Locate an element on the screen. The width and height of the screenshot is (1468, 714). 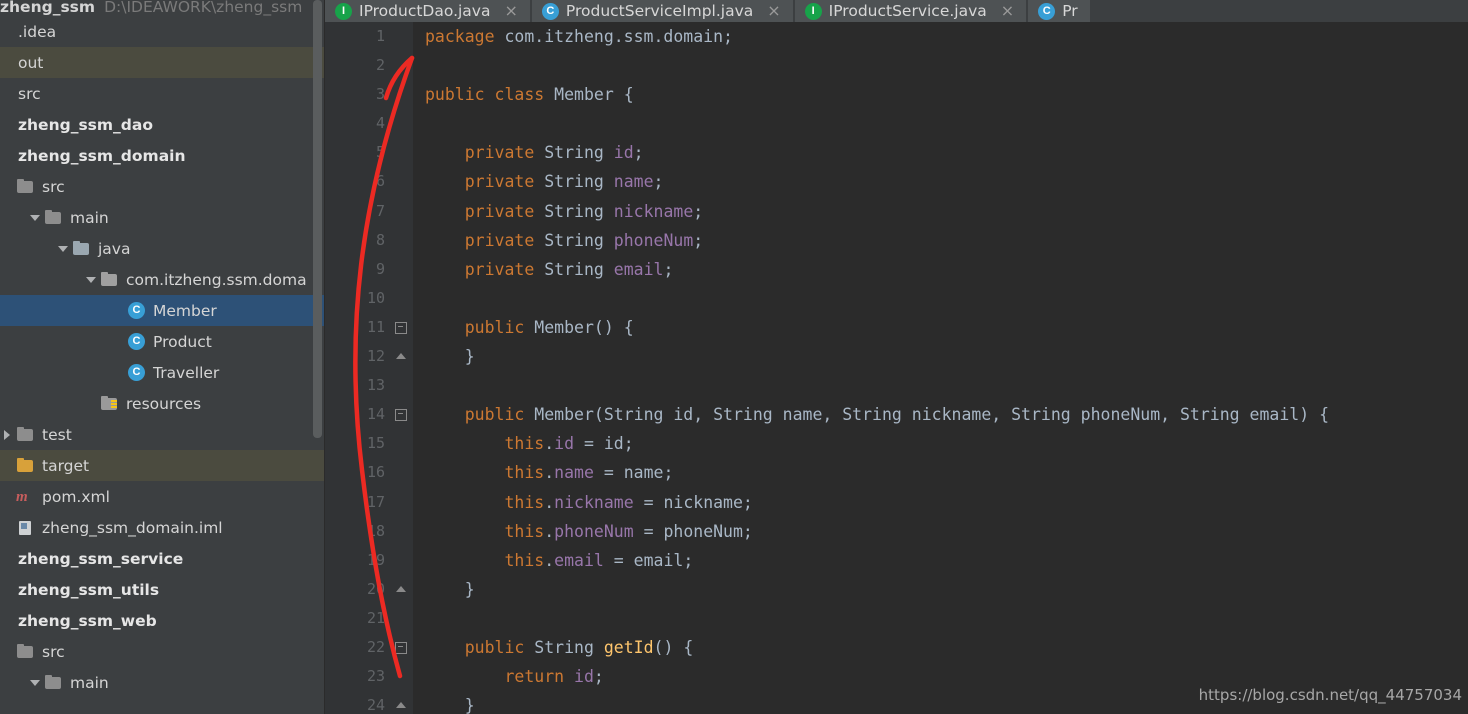
editor-tab-label: IProductDao.java is located at coordinates (425, 11).